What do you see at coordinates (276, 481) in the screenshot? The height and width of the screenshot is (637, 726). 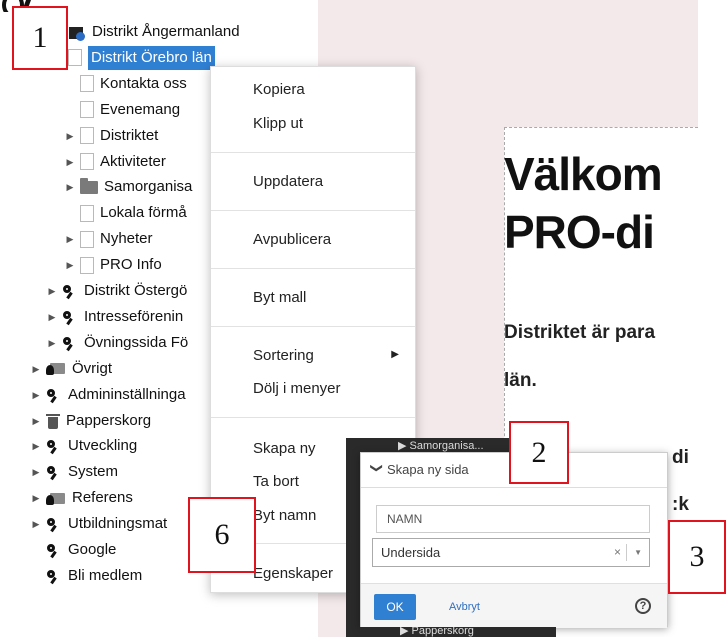 I see `menu-item-ta-bort: Ta bort` at bounding box center [276, 481].